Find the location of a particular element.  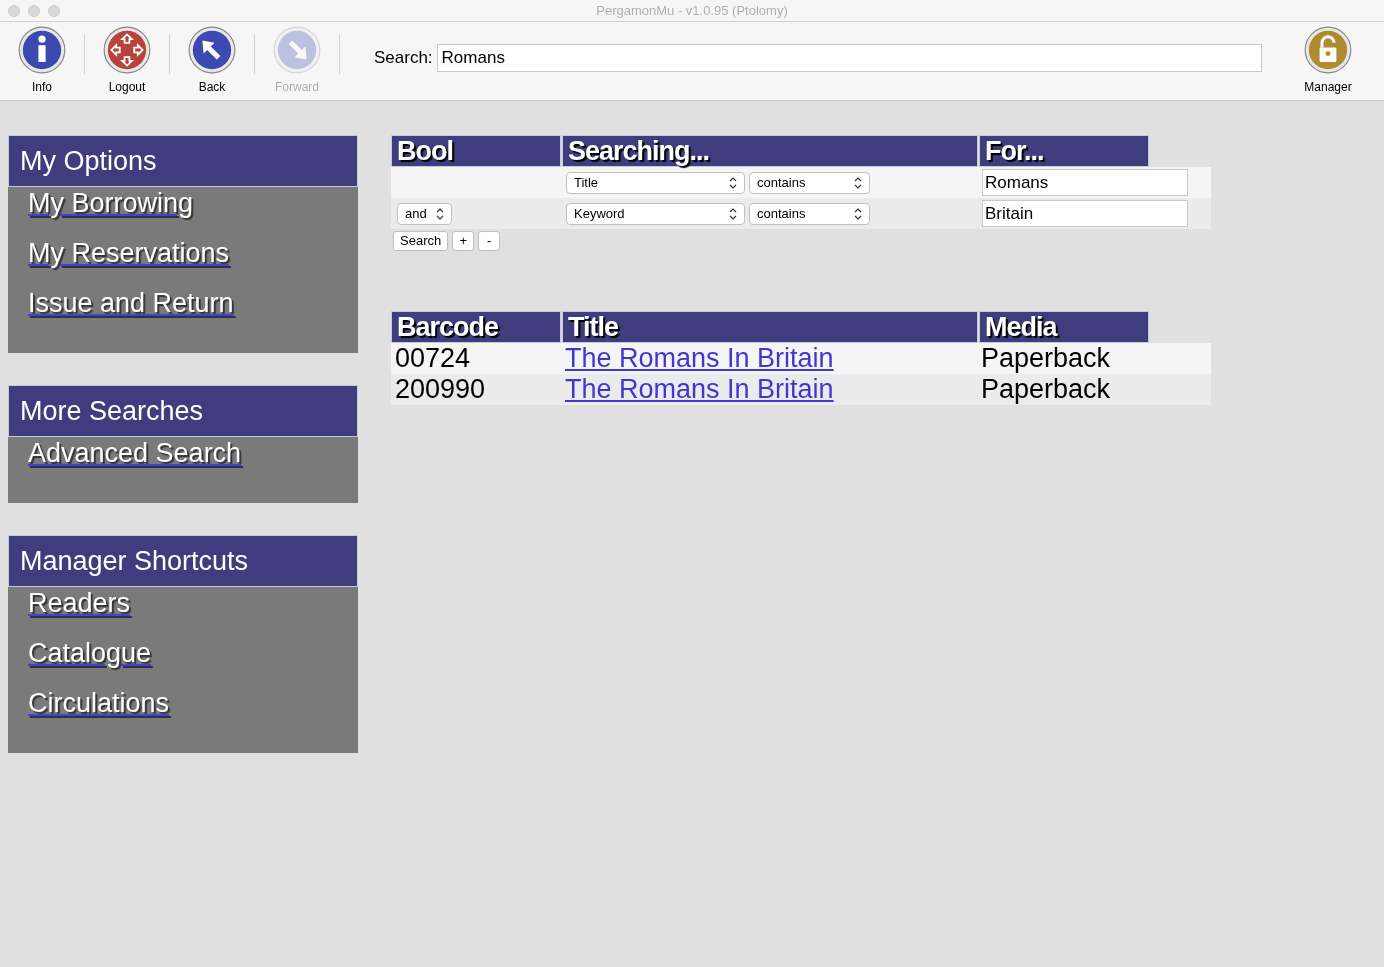

bool-dropdown: and is located at coordinates (424, 213).